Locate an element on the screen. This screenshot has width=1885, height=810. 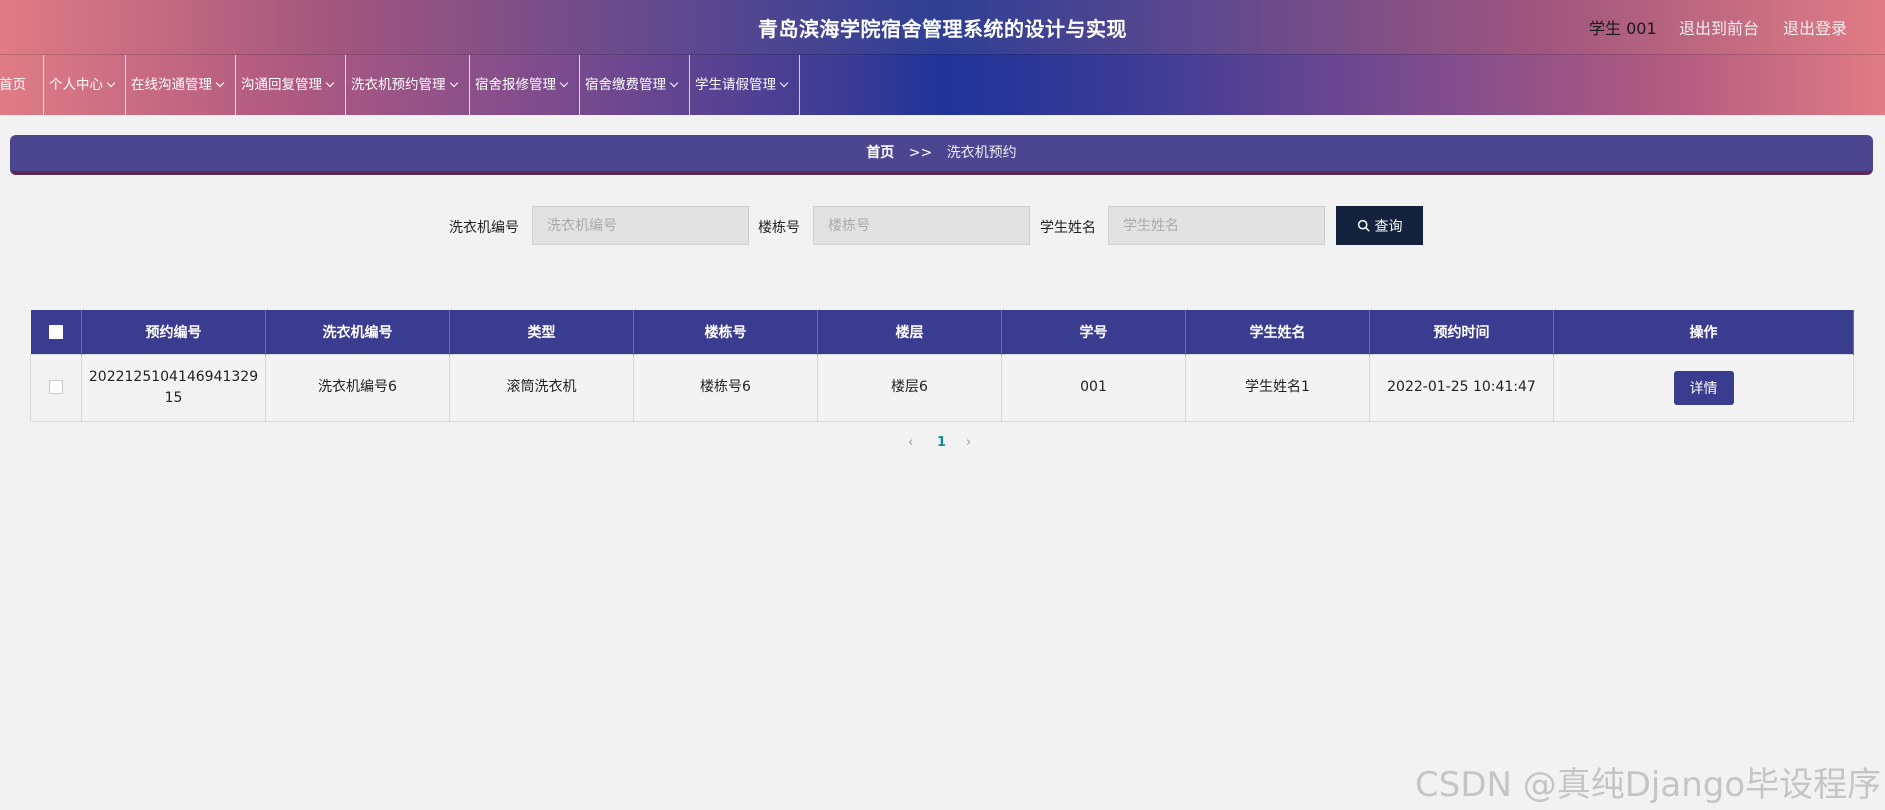
logout-link: 退出登录 is located at coordinates (1815, 27).